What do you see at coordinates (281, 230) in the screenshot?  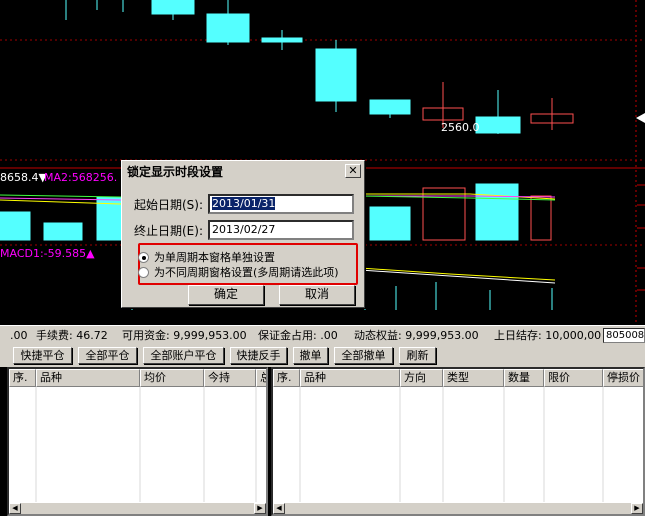 I see `end-date-input: 2013/02/27` at bounding box center [281, 230].